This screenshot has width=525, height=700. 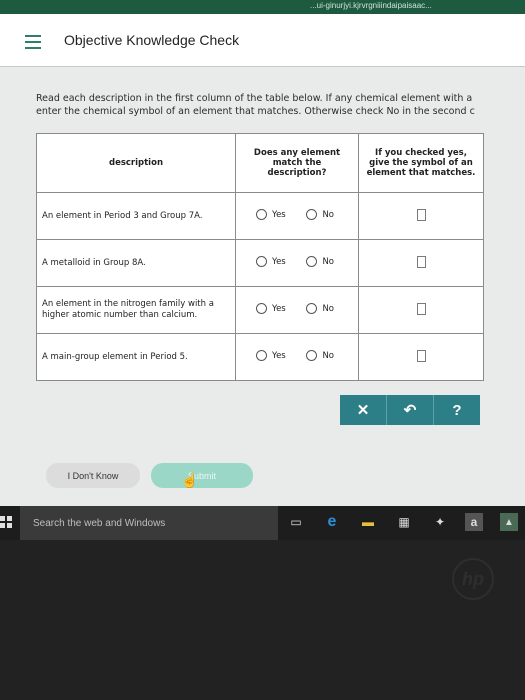 What do you see at coordinates (6, 522) in the screenshot?
I see `windows-icon` at bounding box center [6, 522].